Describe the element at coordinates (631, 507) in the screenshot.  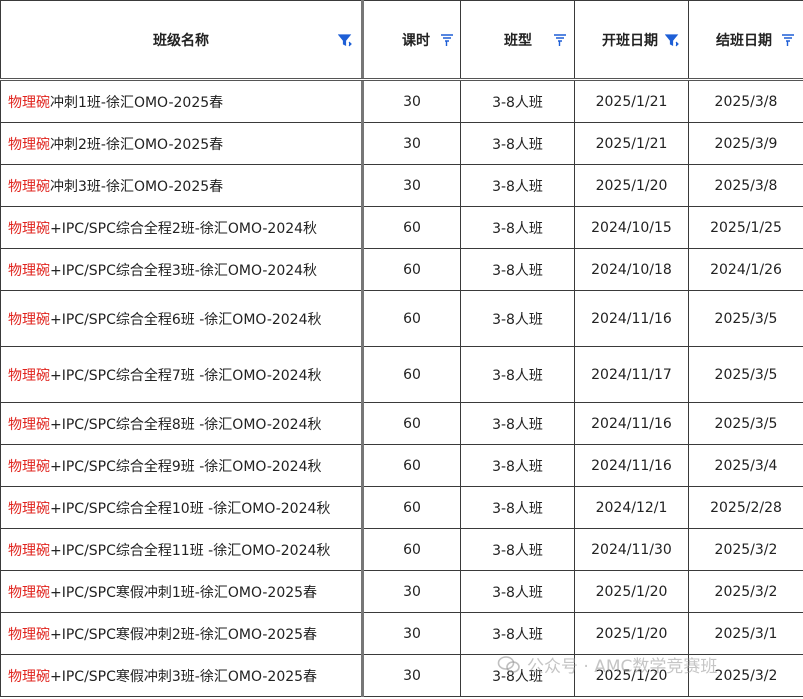
I see `start-date-cell: 2024/12/1` at that location.